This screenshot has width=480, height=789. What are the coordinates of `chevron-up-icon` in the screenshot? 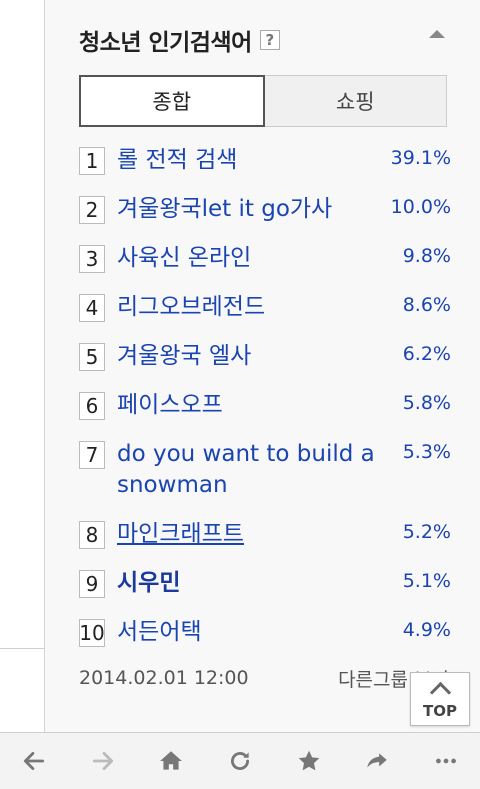 It's located at (440, 692).